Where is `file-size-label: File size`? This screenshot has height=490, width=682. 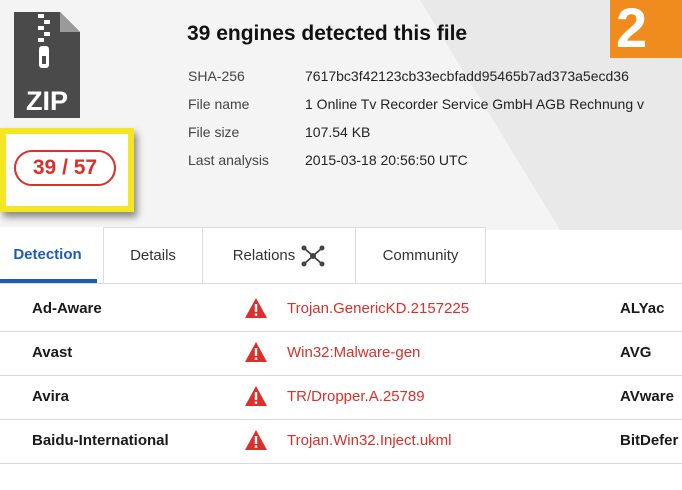
file-size-label: File size is located at coordinates (214, 132).